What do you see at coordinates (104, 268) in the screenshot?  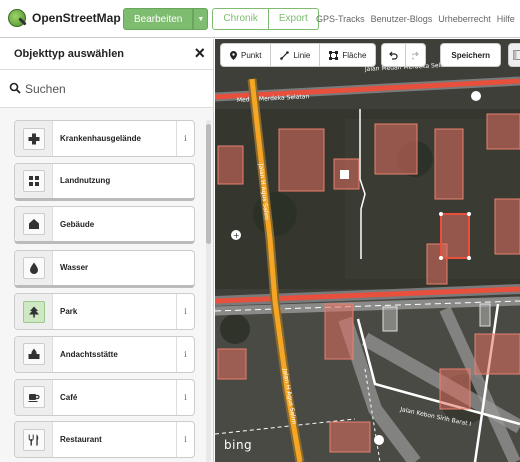 I see `preset-category-water: Wasser` at bounding box center [104, 268].